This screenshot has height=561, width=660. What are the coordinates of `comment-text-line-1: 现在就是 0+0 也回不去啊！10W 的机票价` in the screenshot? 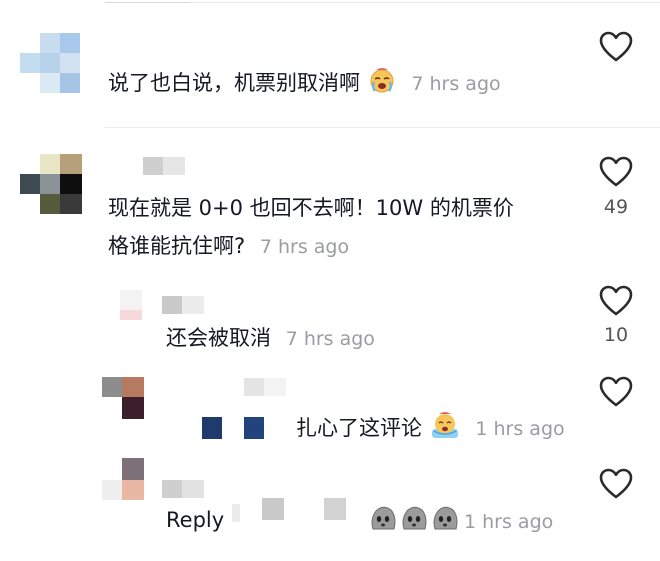 It's located at (311, 208).